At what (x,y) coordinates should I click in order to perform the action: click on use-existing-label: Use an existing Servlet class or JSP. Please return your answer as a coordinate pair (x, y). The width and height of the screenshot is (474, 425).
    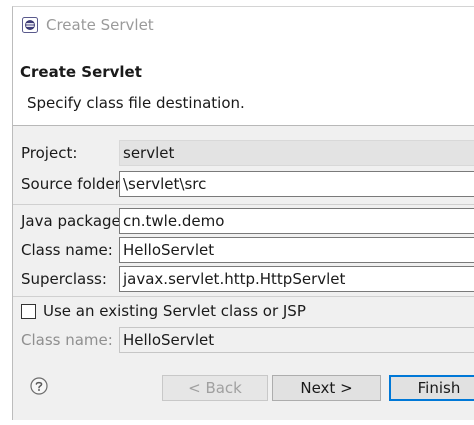
    Looking at the image, I should click on (174, 311).